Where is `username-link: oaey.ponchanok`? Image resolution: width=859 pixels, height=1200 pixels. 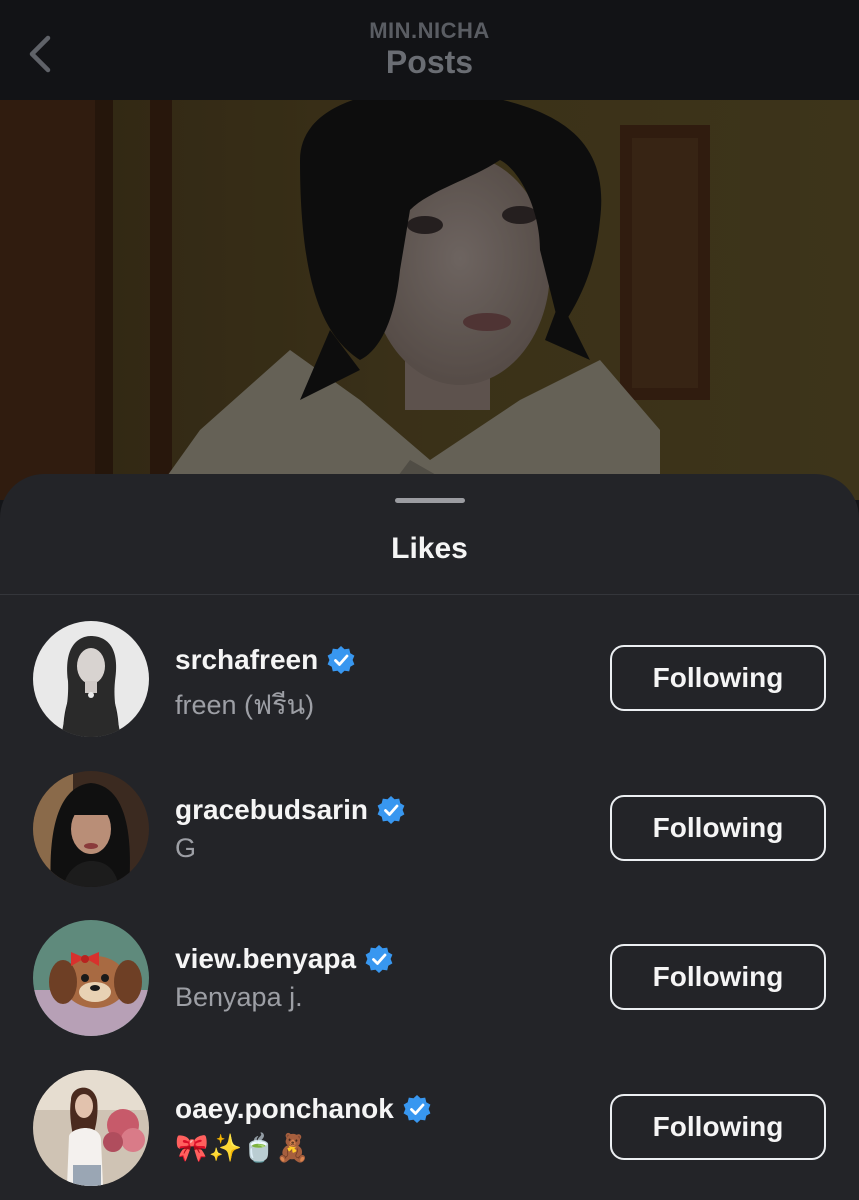
username-link: oaey.ponchanok is located at coordinates (284, 1109).